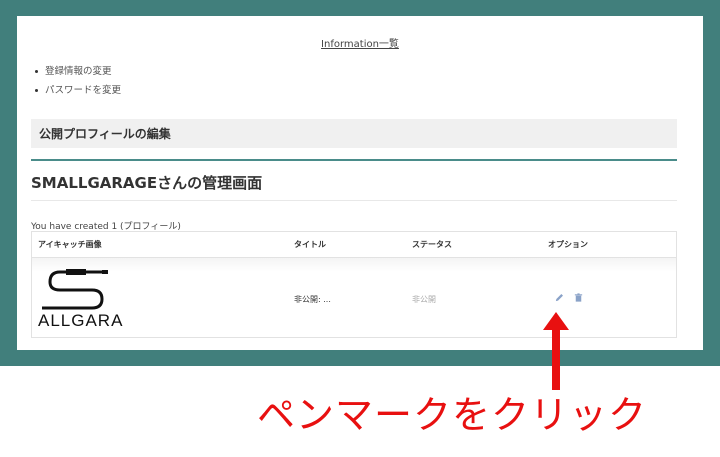 The height and width of the screenshot is (457, 720). Describe the element at coordinates (81, 320) in the screenshot. I see `thumbnail-text: ALLGARA` at that location.